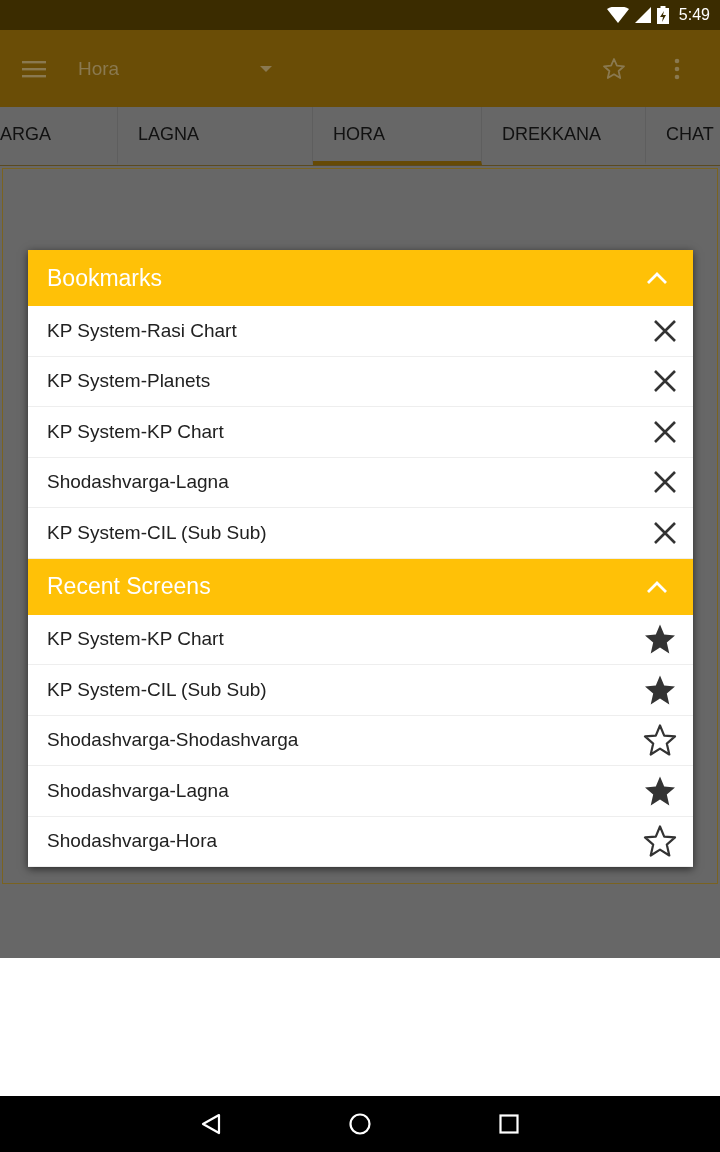 This screenshot has width=720, height=1152. I want to click on section-title: Recent Screens, so click(129, 586).